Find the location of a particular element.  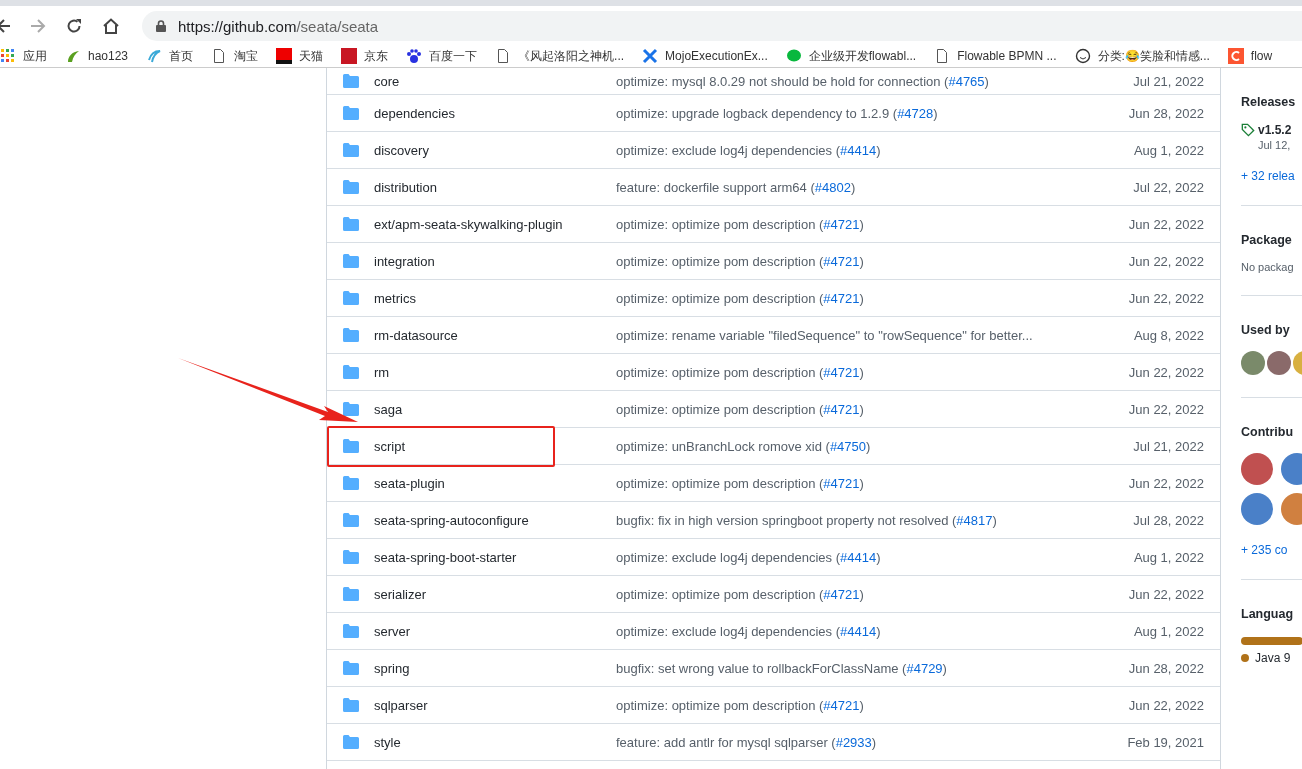

commit-date: Feb 19, 2021 is located at coordinates (1165, 742).